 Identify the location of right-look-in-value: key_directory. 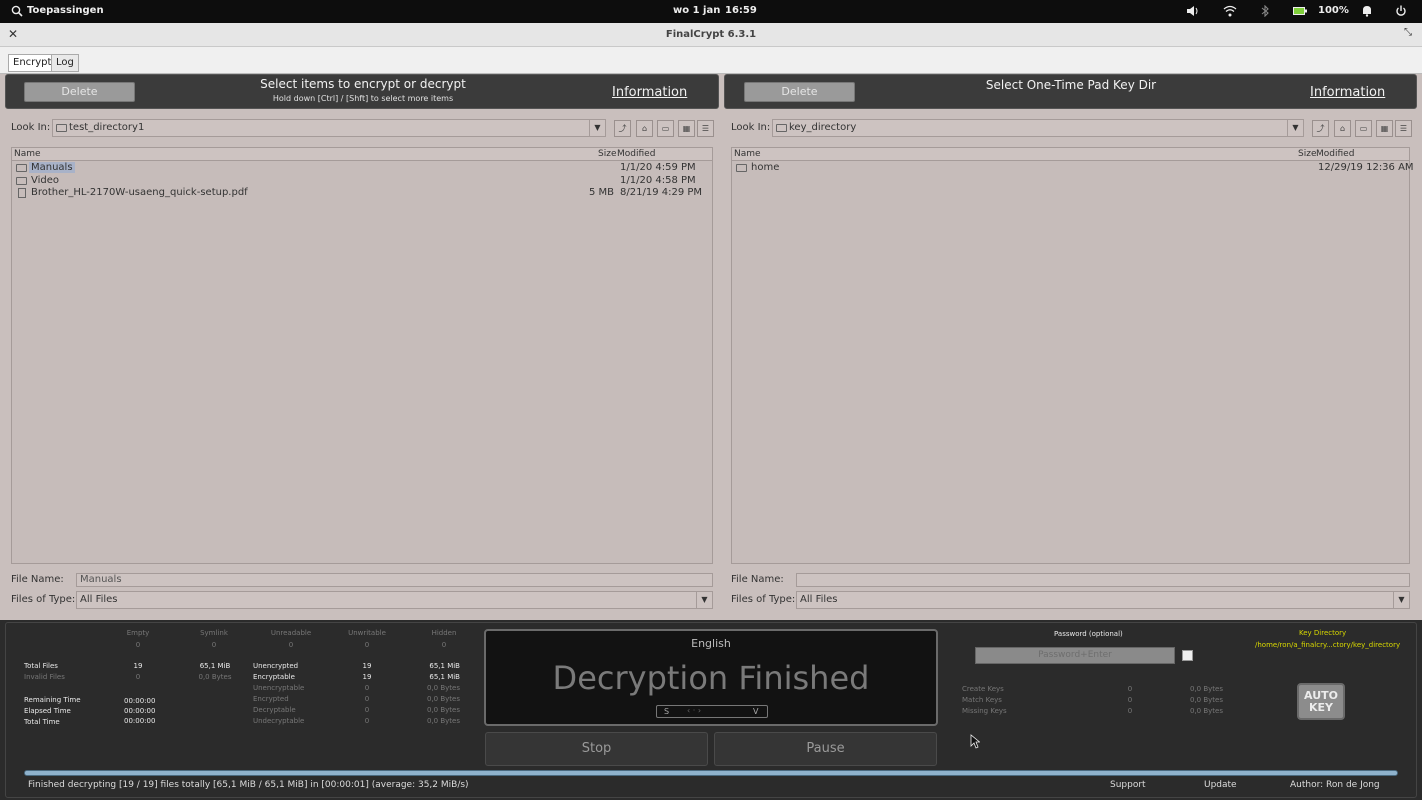
(823, 127).